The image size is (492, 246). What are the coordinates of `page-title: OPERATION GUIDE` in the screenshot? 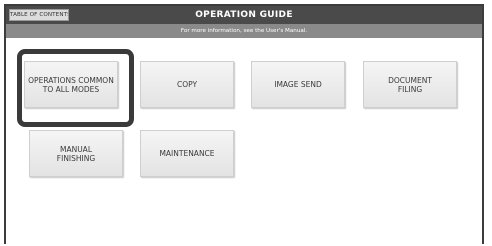 It's located at (244, 15).